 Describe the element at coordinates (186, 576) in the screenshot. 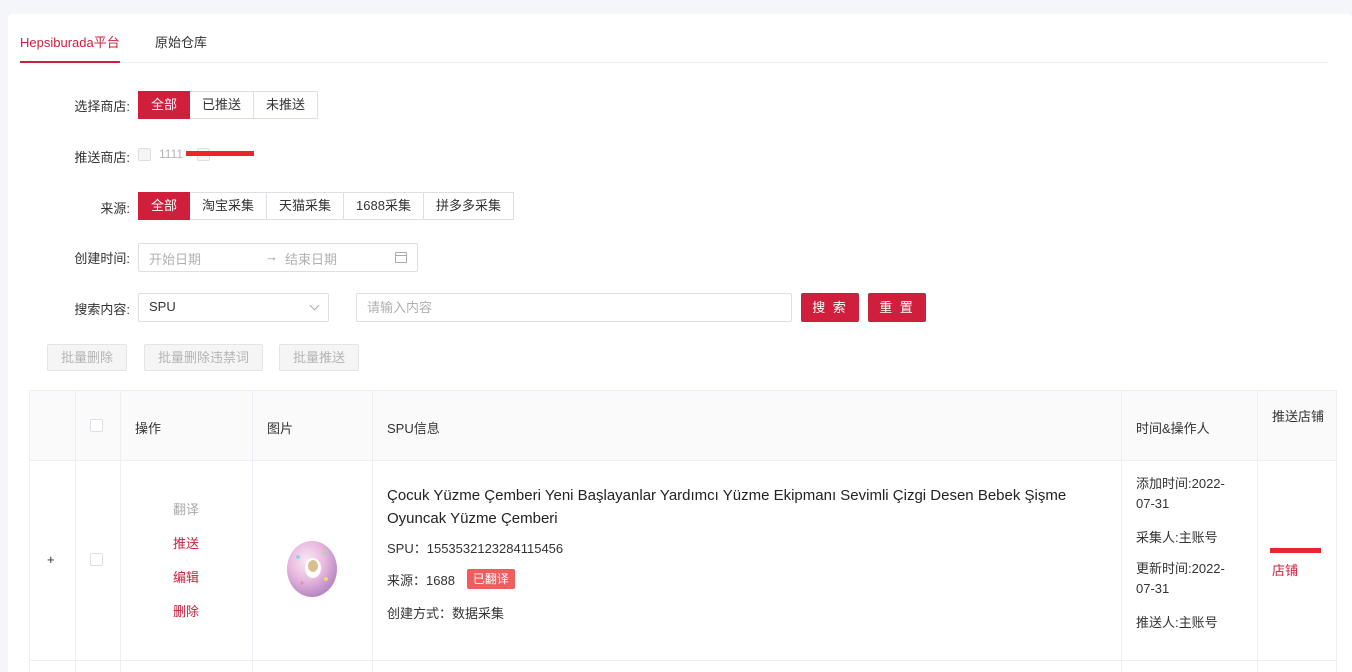

I see `edit-action: 编辑` at that location.